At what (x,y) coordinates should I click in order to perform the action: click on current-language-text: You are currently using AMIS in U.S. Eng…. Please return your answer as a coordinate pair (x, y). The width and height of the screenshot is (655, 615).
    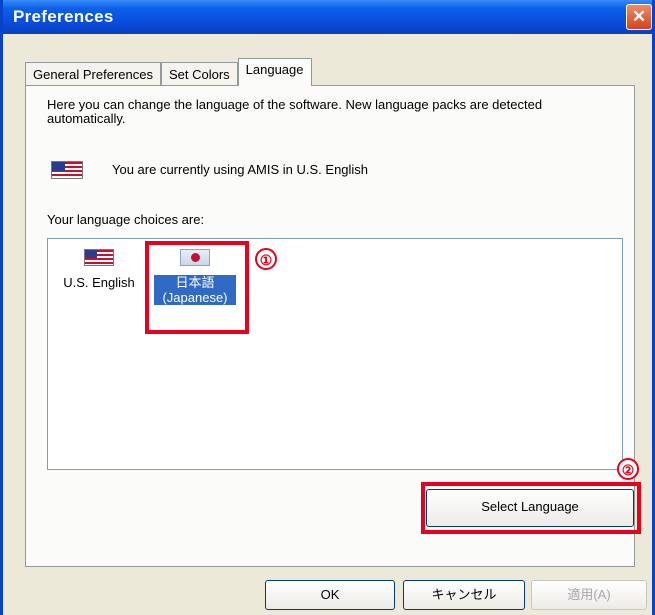
    Looking at the image, I should click on (240, 169).